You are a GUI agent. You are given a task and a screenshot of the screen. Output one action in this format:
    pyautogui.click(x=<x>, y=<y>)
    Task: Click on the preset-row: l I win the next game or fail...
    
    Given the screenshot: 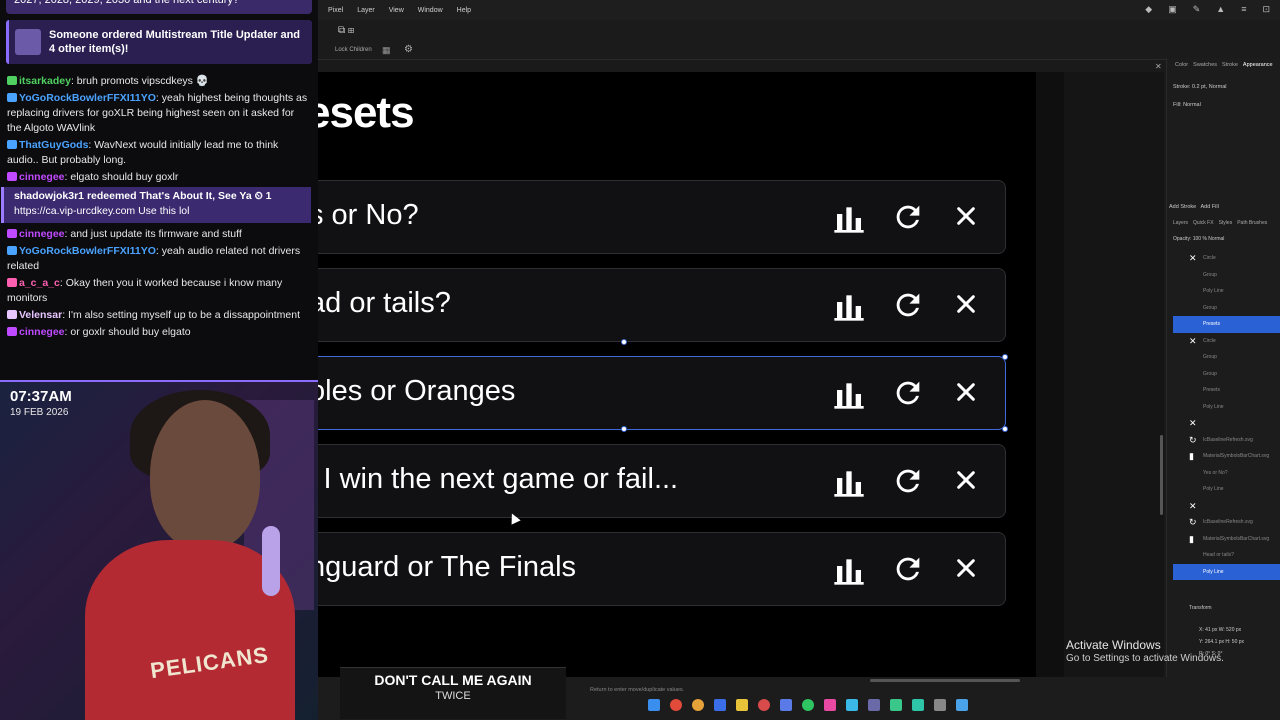 What is the action you would take?
    pyautogui.click(x=662, y=481)
    